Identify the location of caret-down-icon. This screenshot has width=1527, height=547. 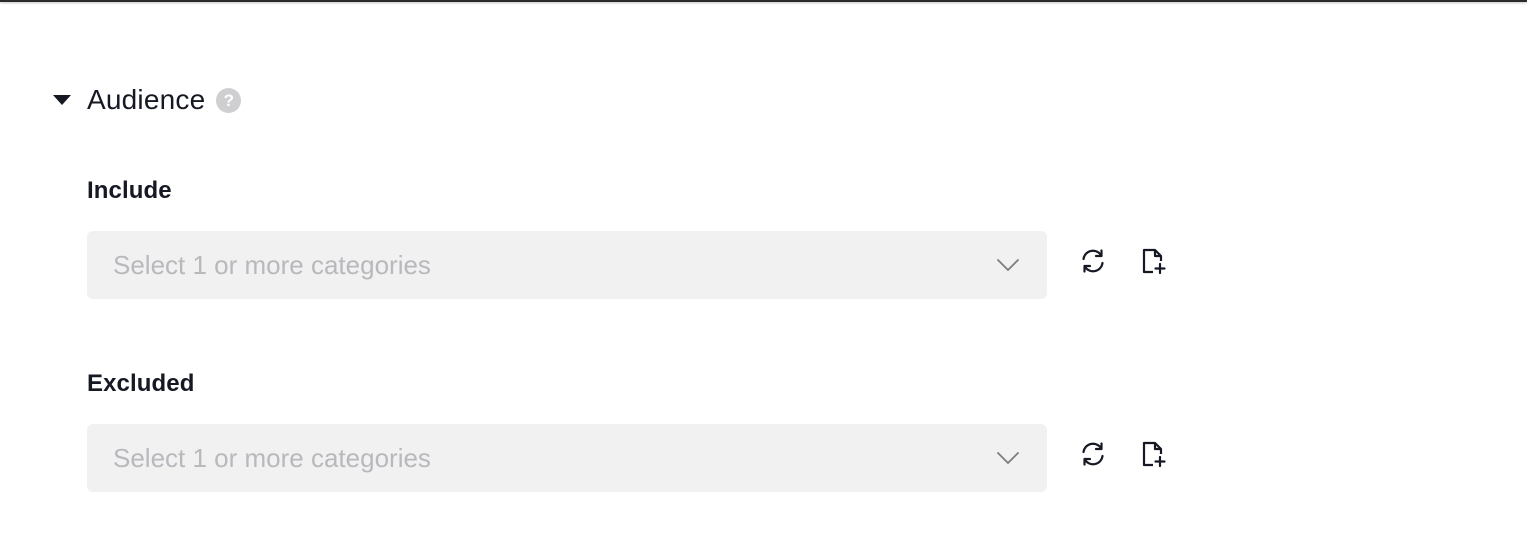
(62, 100).